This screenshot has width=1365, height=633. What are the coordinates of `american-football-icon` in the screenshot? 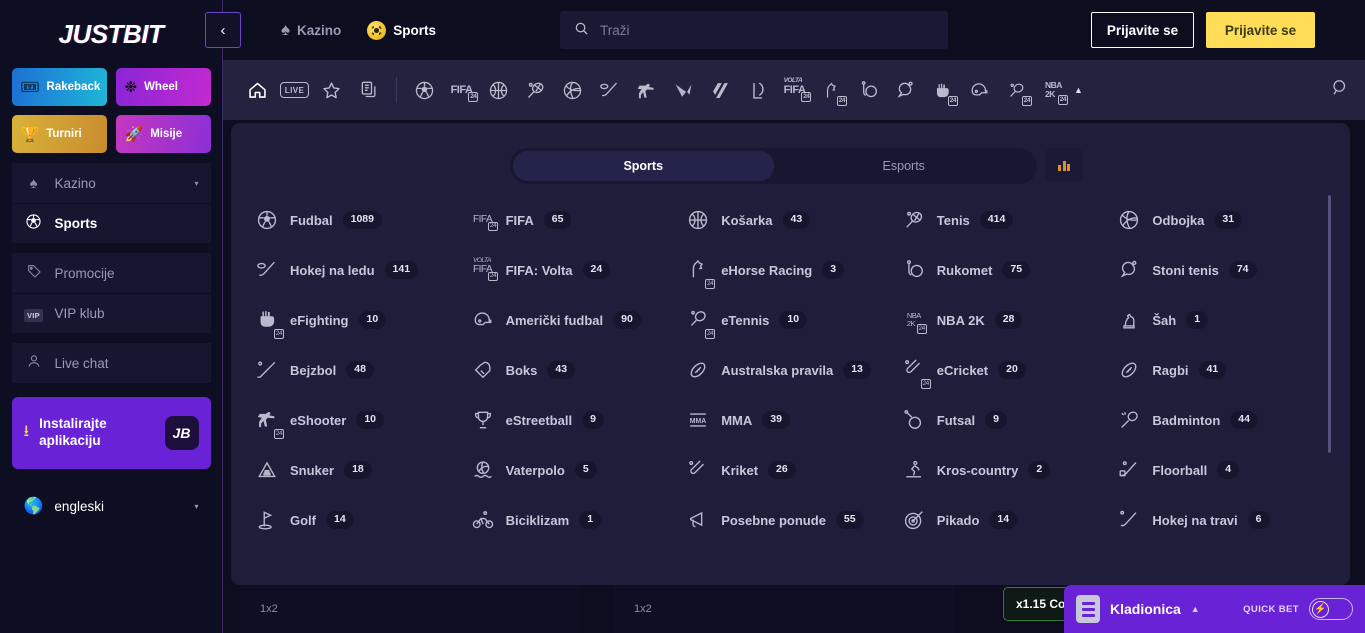 It's located at (979, 90).